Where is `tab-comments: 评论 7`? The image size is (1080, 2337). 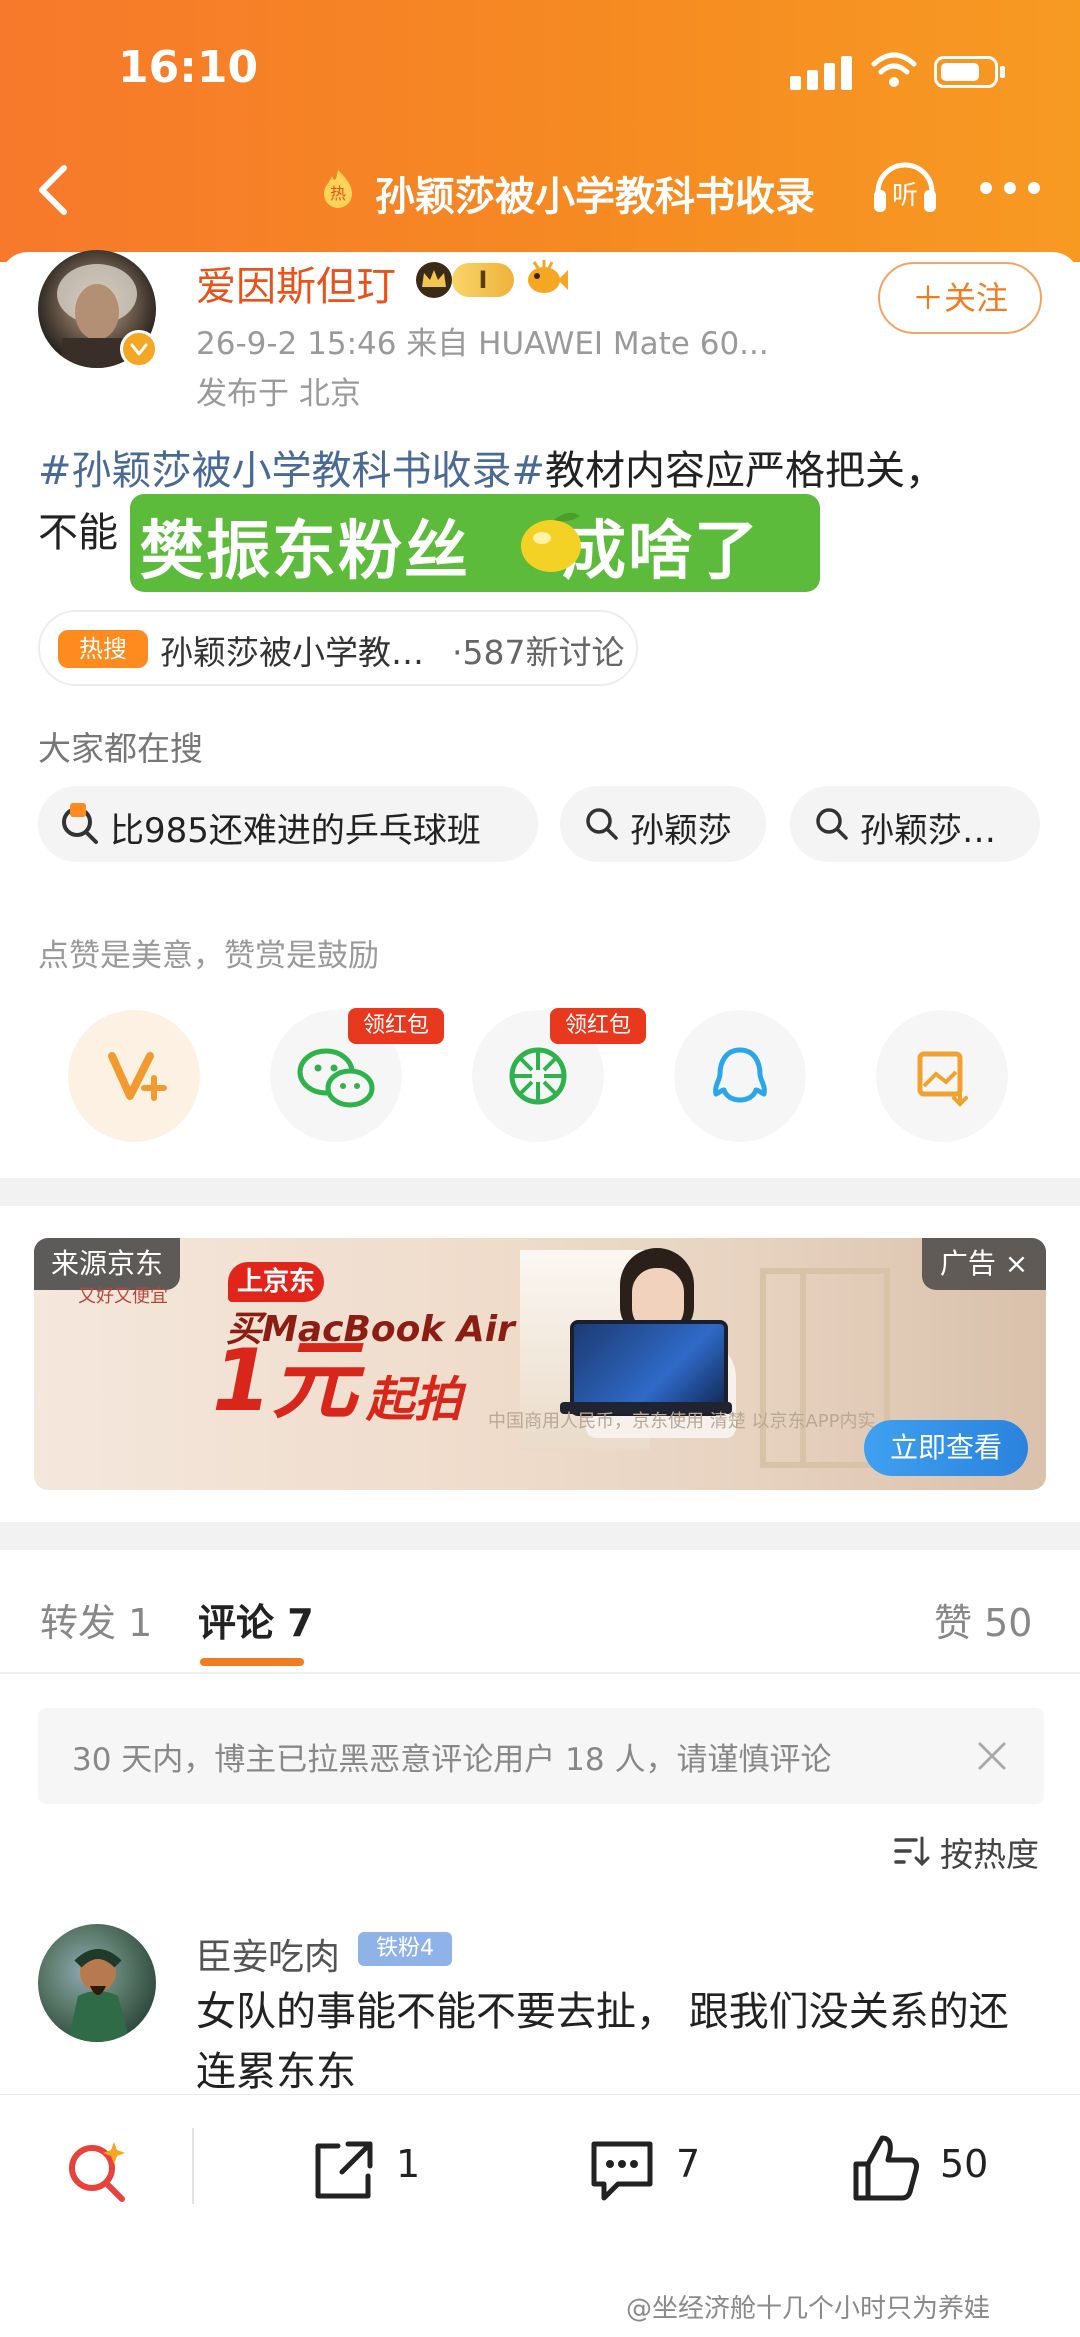
tab-comments: 评论 7 is located at coordinates (256, 1619).